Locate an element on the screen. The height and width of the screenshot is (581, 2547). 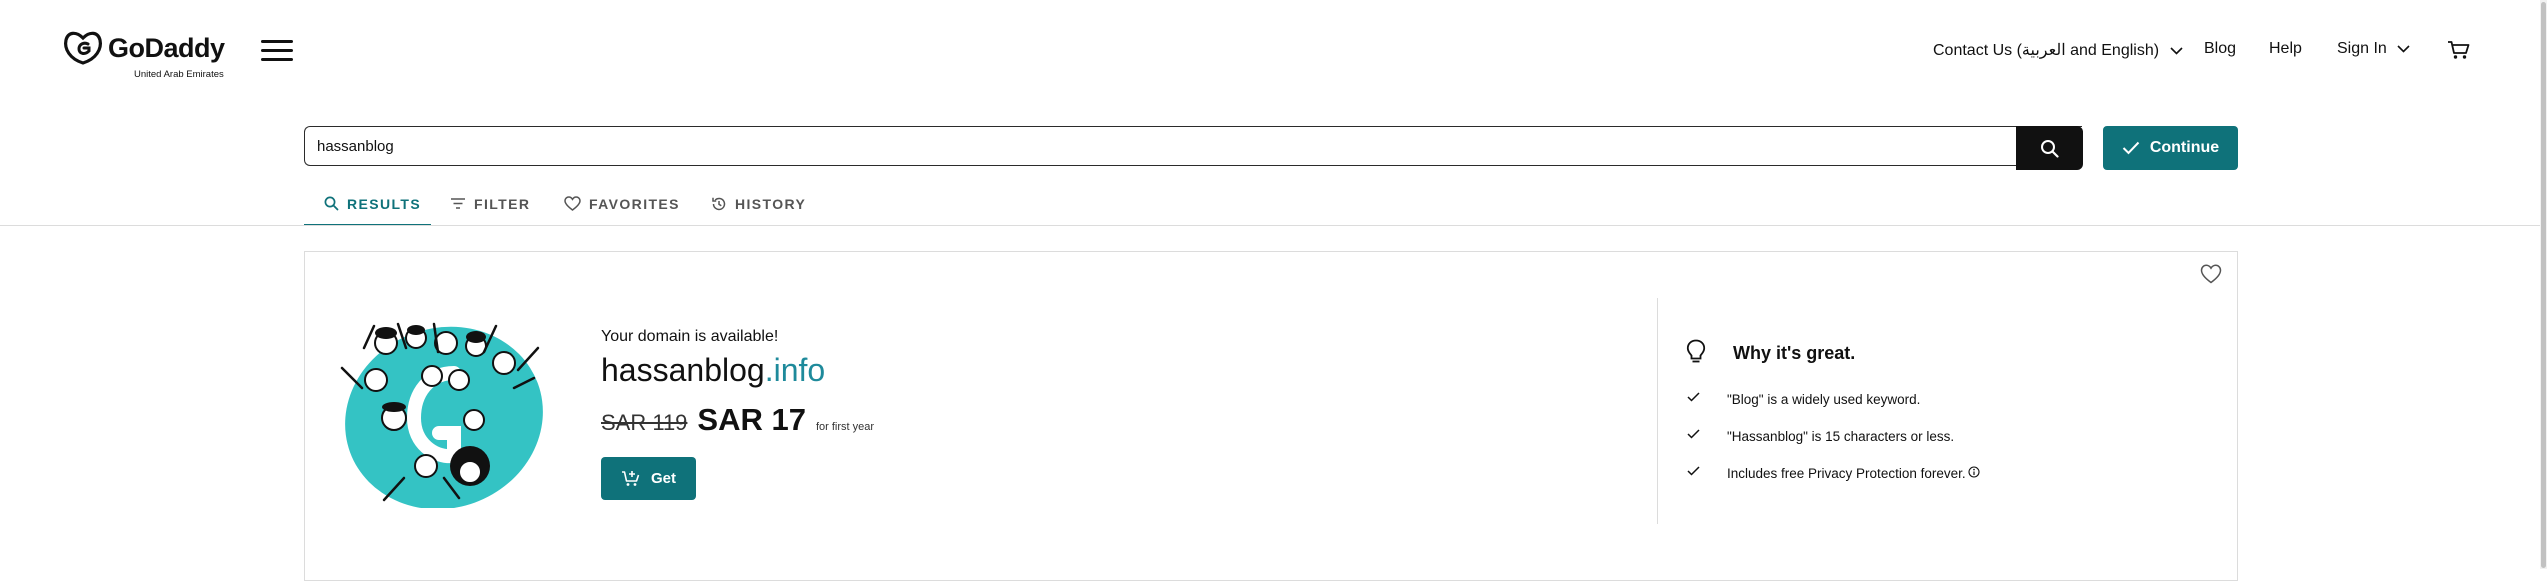
lightbulb-icon is located at coordinates (1696, 351).